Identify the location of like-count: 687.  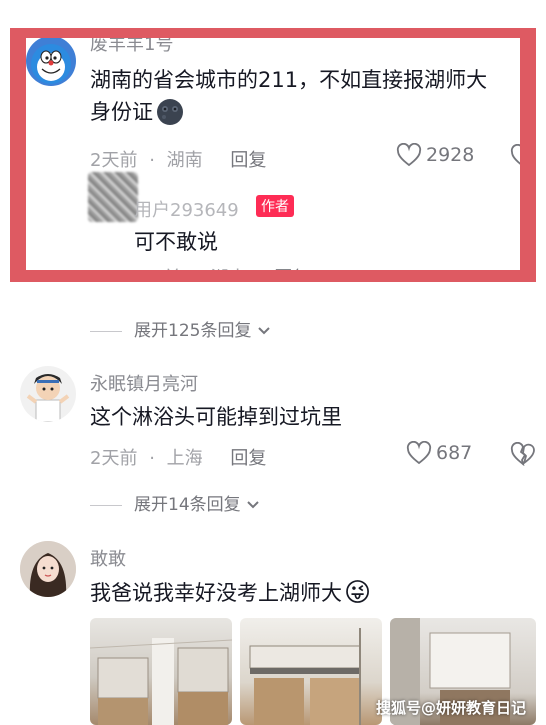
(454, 453).